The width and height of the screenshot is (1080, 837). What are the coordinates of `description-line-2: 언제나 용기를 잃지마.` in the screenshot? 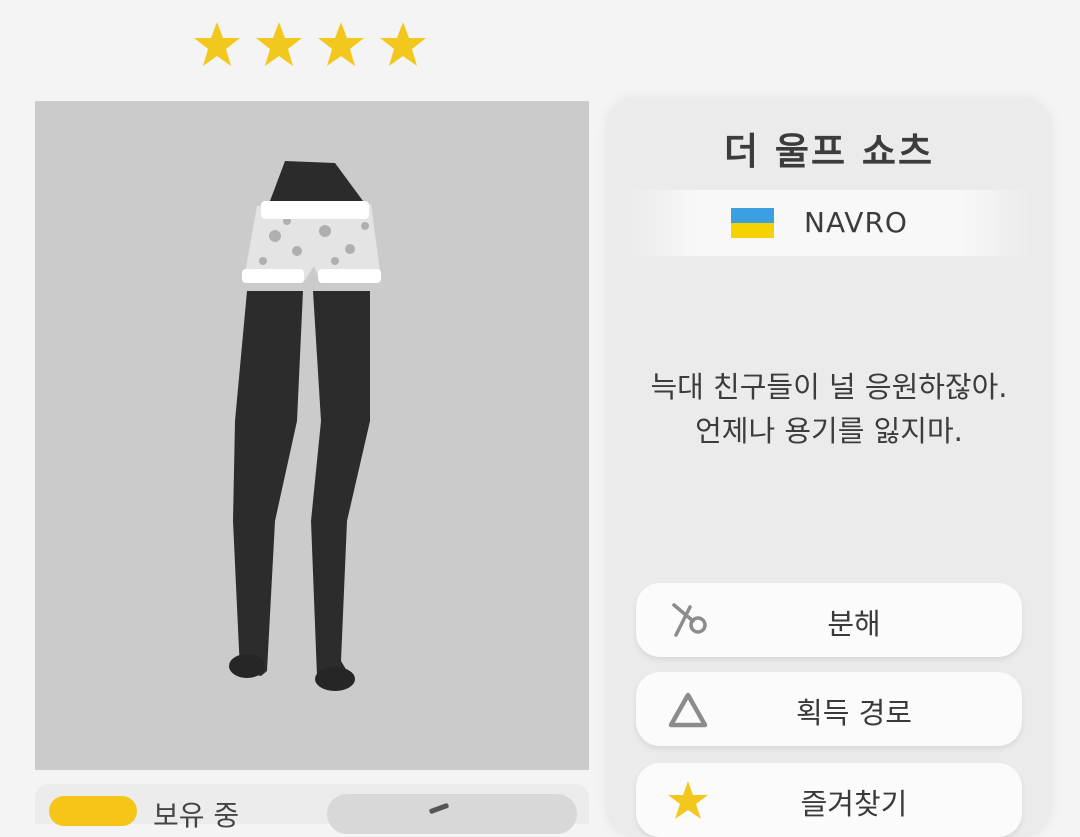 It's located at (829, 431).